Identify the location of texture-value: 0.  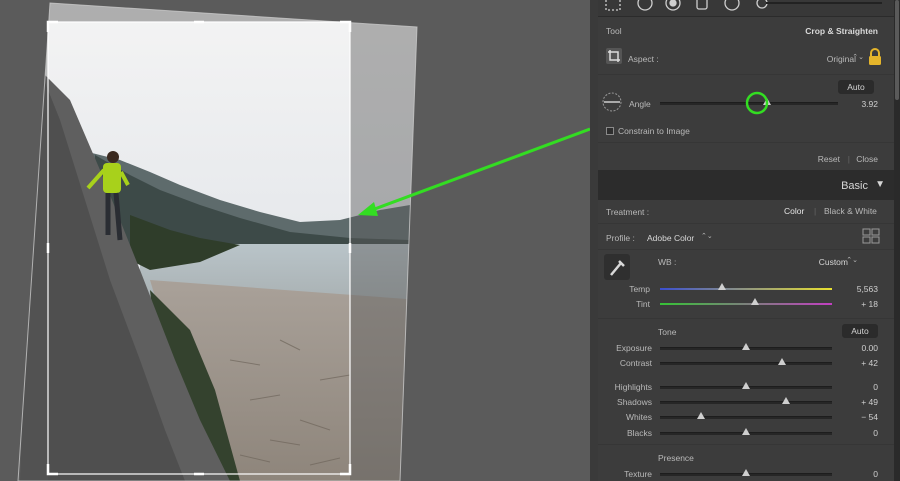
(875, 474).